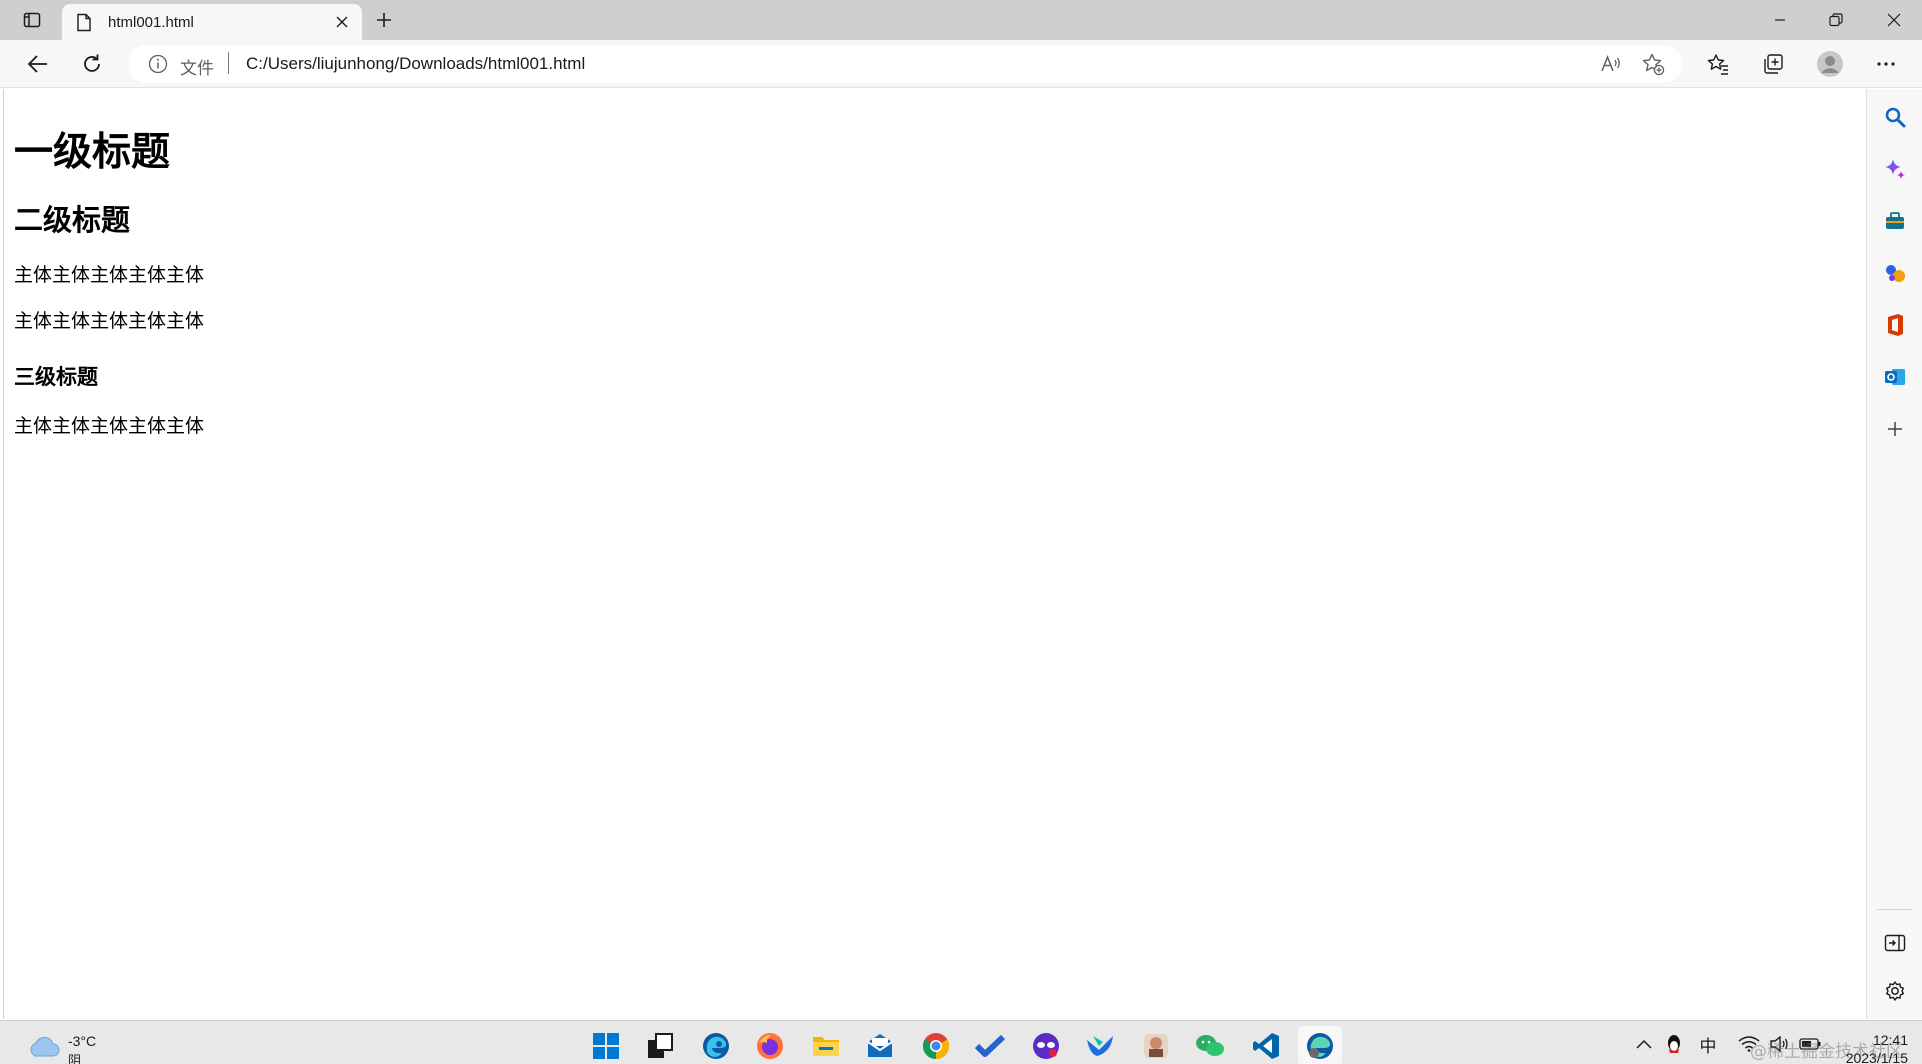  Describe the element at coordinates (75, 1059) in the screenshot. I see `weather-condition: 阴` at that location.